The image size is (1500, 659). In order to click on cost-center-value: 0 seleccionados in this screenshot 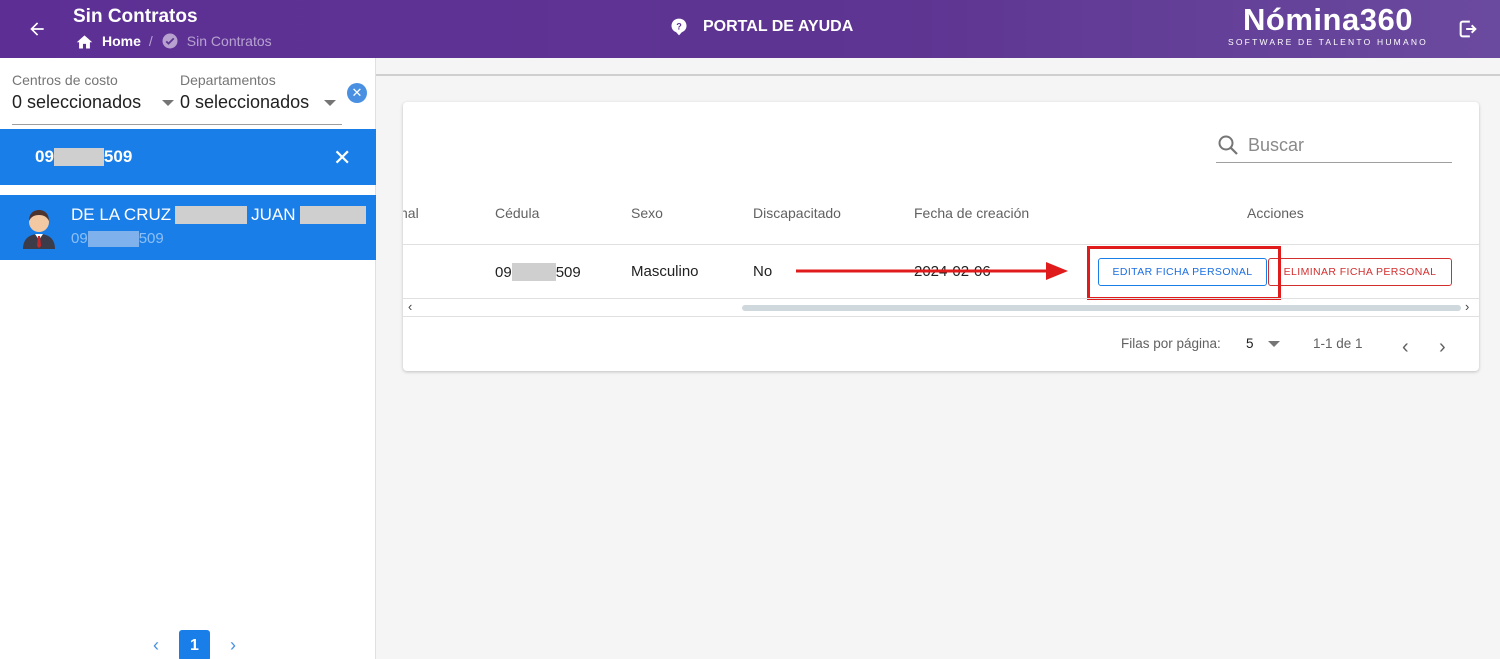, I will do `click(77, 102)`.